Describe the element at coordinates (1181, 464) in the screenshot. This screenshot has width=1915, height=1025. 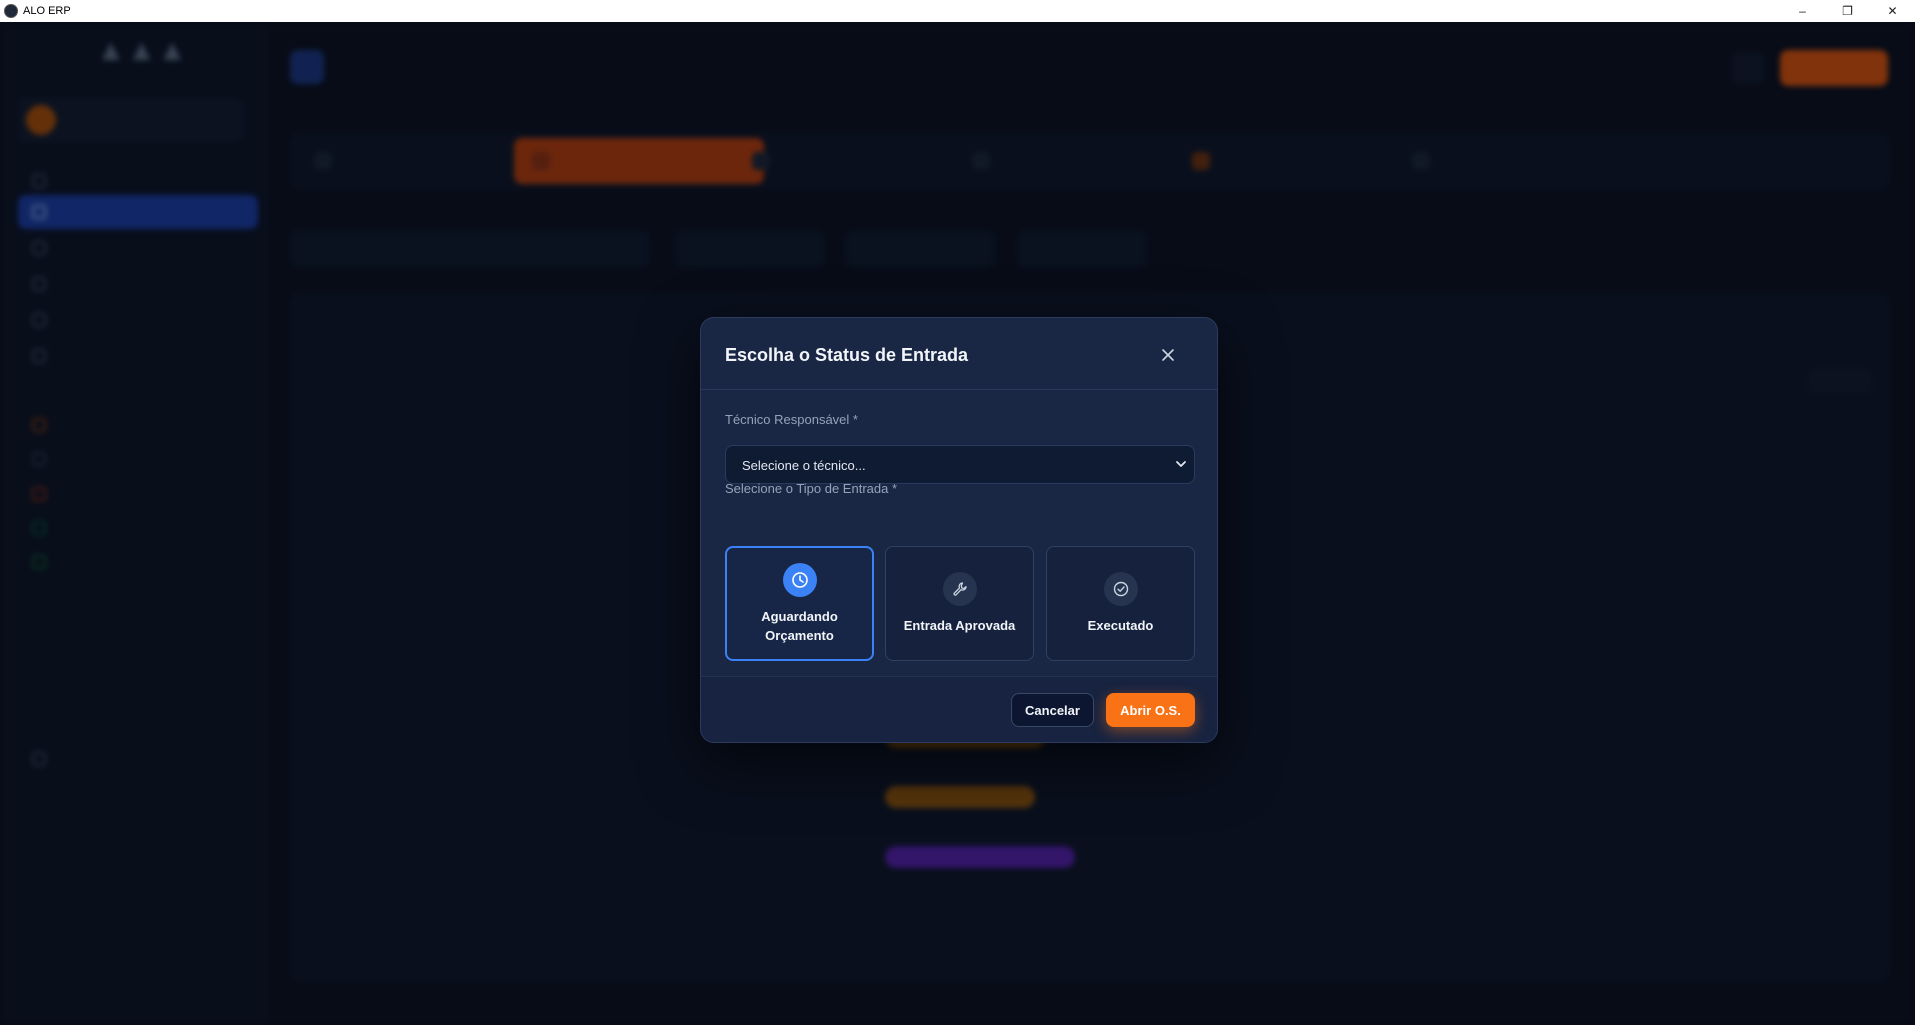
I see `chevron-down-icon` at that location.